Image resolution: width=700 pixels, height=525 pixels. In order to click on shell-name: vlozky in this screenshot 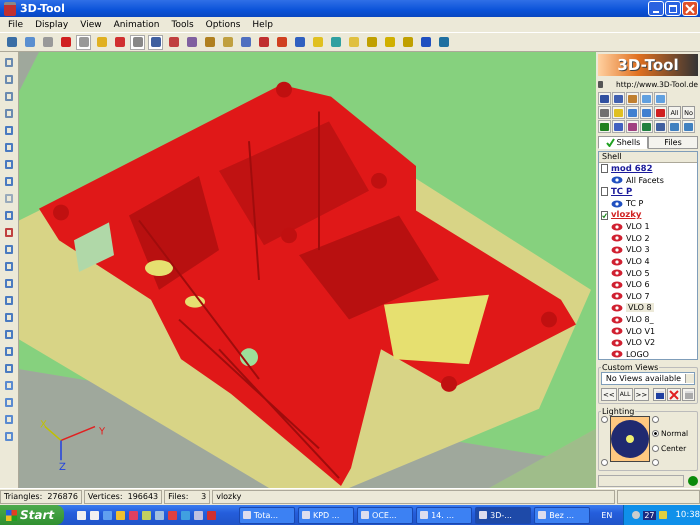, I will do `click(626, 215)`.